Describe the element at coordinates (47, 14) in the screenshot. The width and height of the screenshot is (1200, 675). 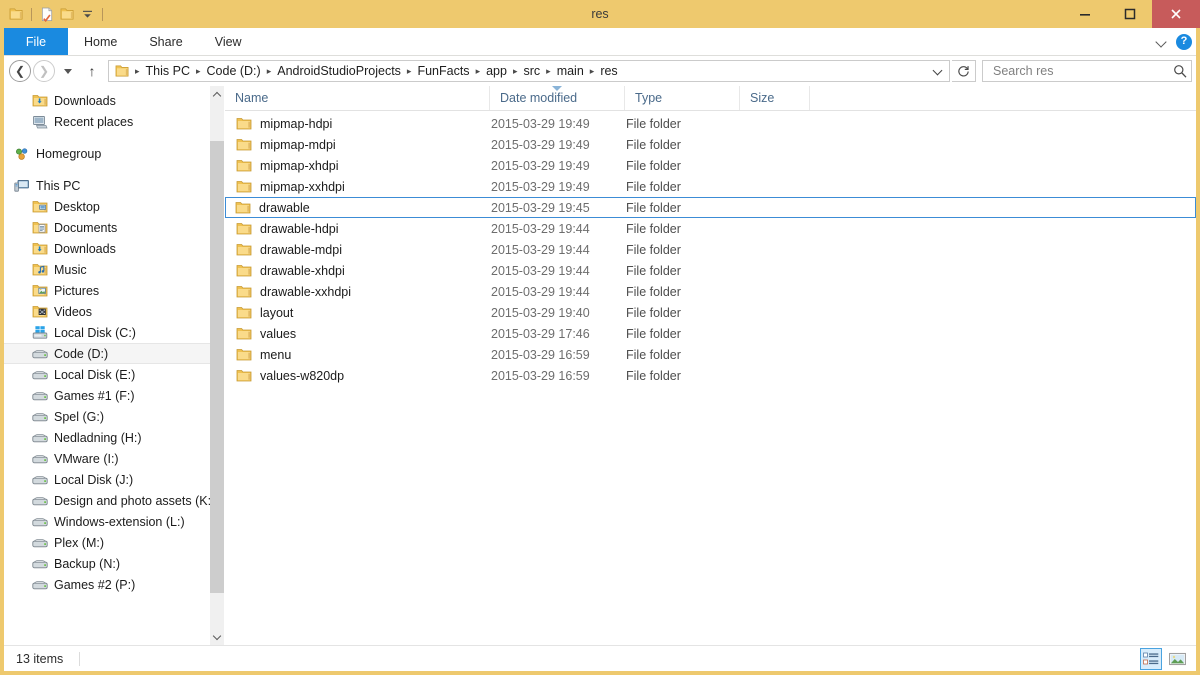
I see `new-folder-icon` at that location.